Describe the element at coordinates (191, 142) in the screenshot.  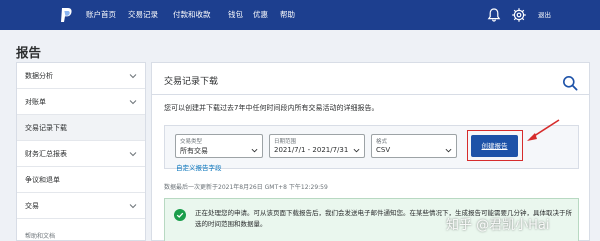
I see `field-label: 交易类型` at that location.